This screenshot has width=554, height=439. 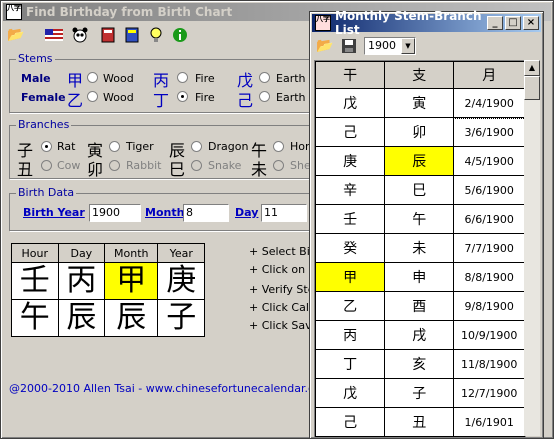 I want to click on book2-icon, so click(x=132, y=35).